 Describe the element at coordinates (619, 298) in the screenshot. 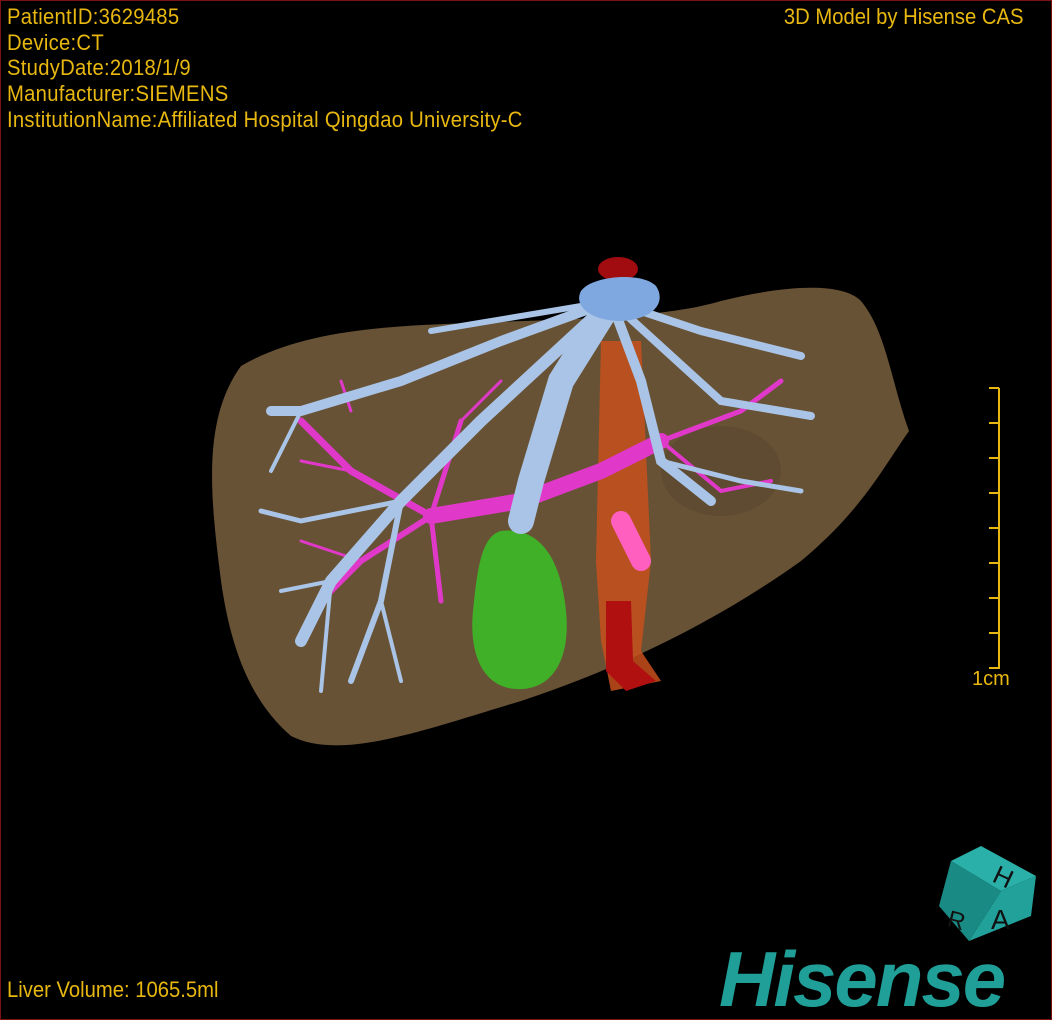

I see `hepatic-vein-confluence` at that location.